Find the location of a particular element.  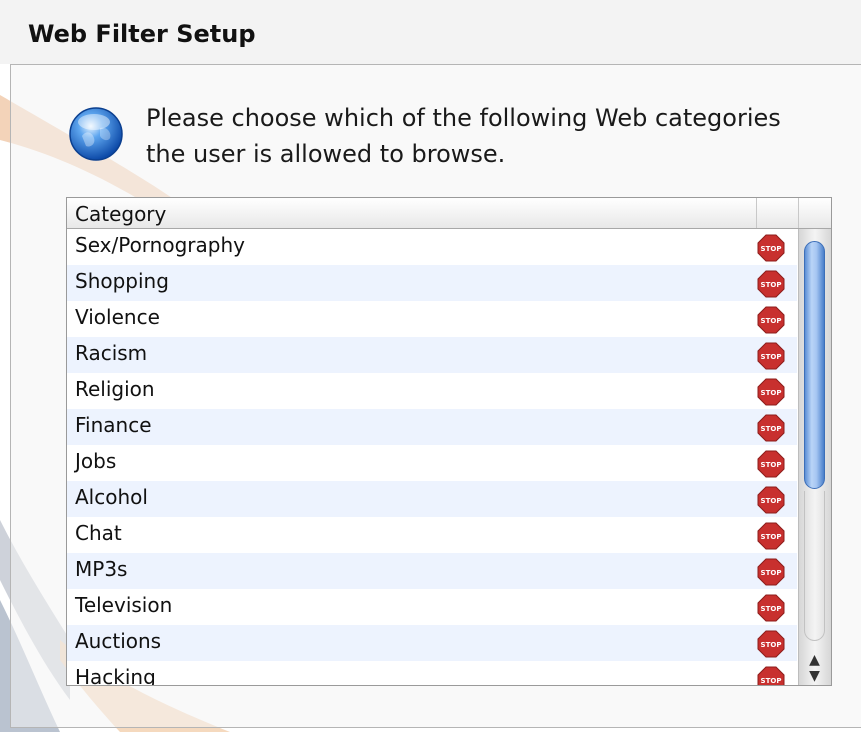

table-row: Jobs STOP is located at coordinates (432, 463).